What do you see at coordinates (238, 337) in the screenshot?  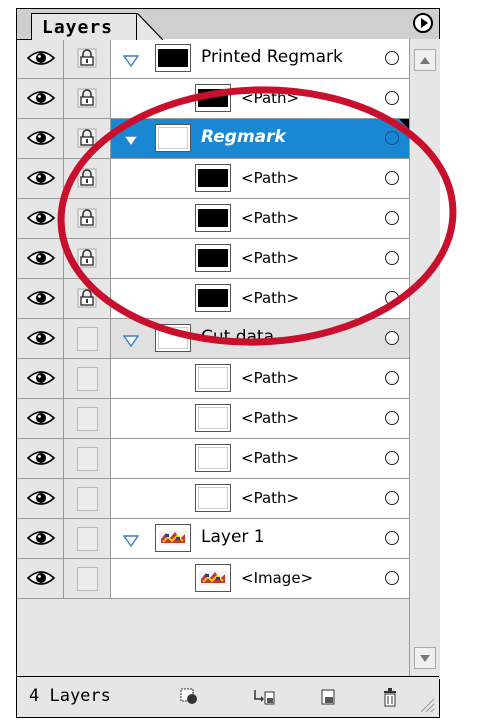 I see `layer-name: Cut data` at bounding box center [238, 337].